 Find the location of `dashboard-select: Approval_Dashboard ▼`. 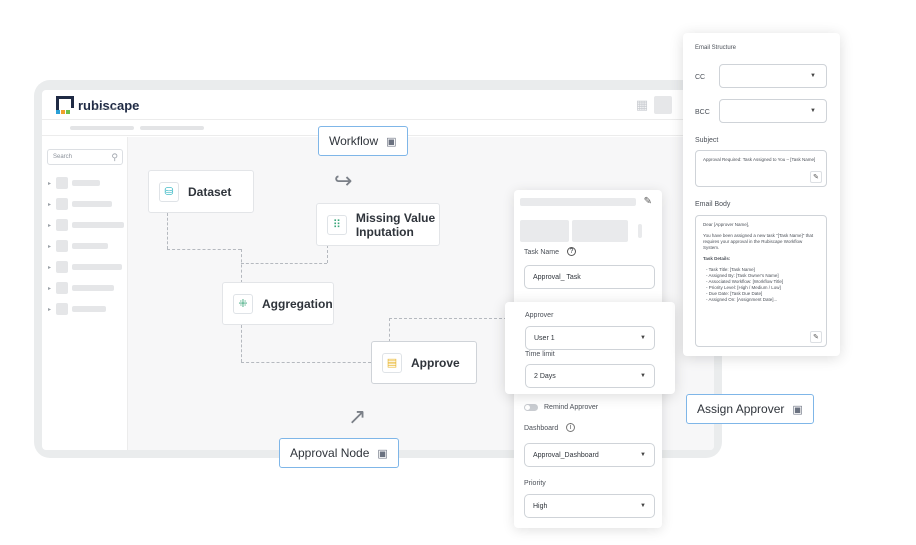

dashboard-select: Approval_Dashboard ▼ is located at coordinates (589, 455).